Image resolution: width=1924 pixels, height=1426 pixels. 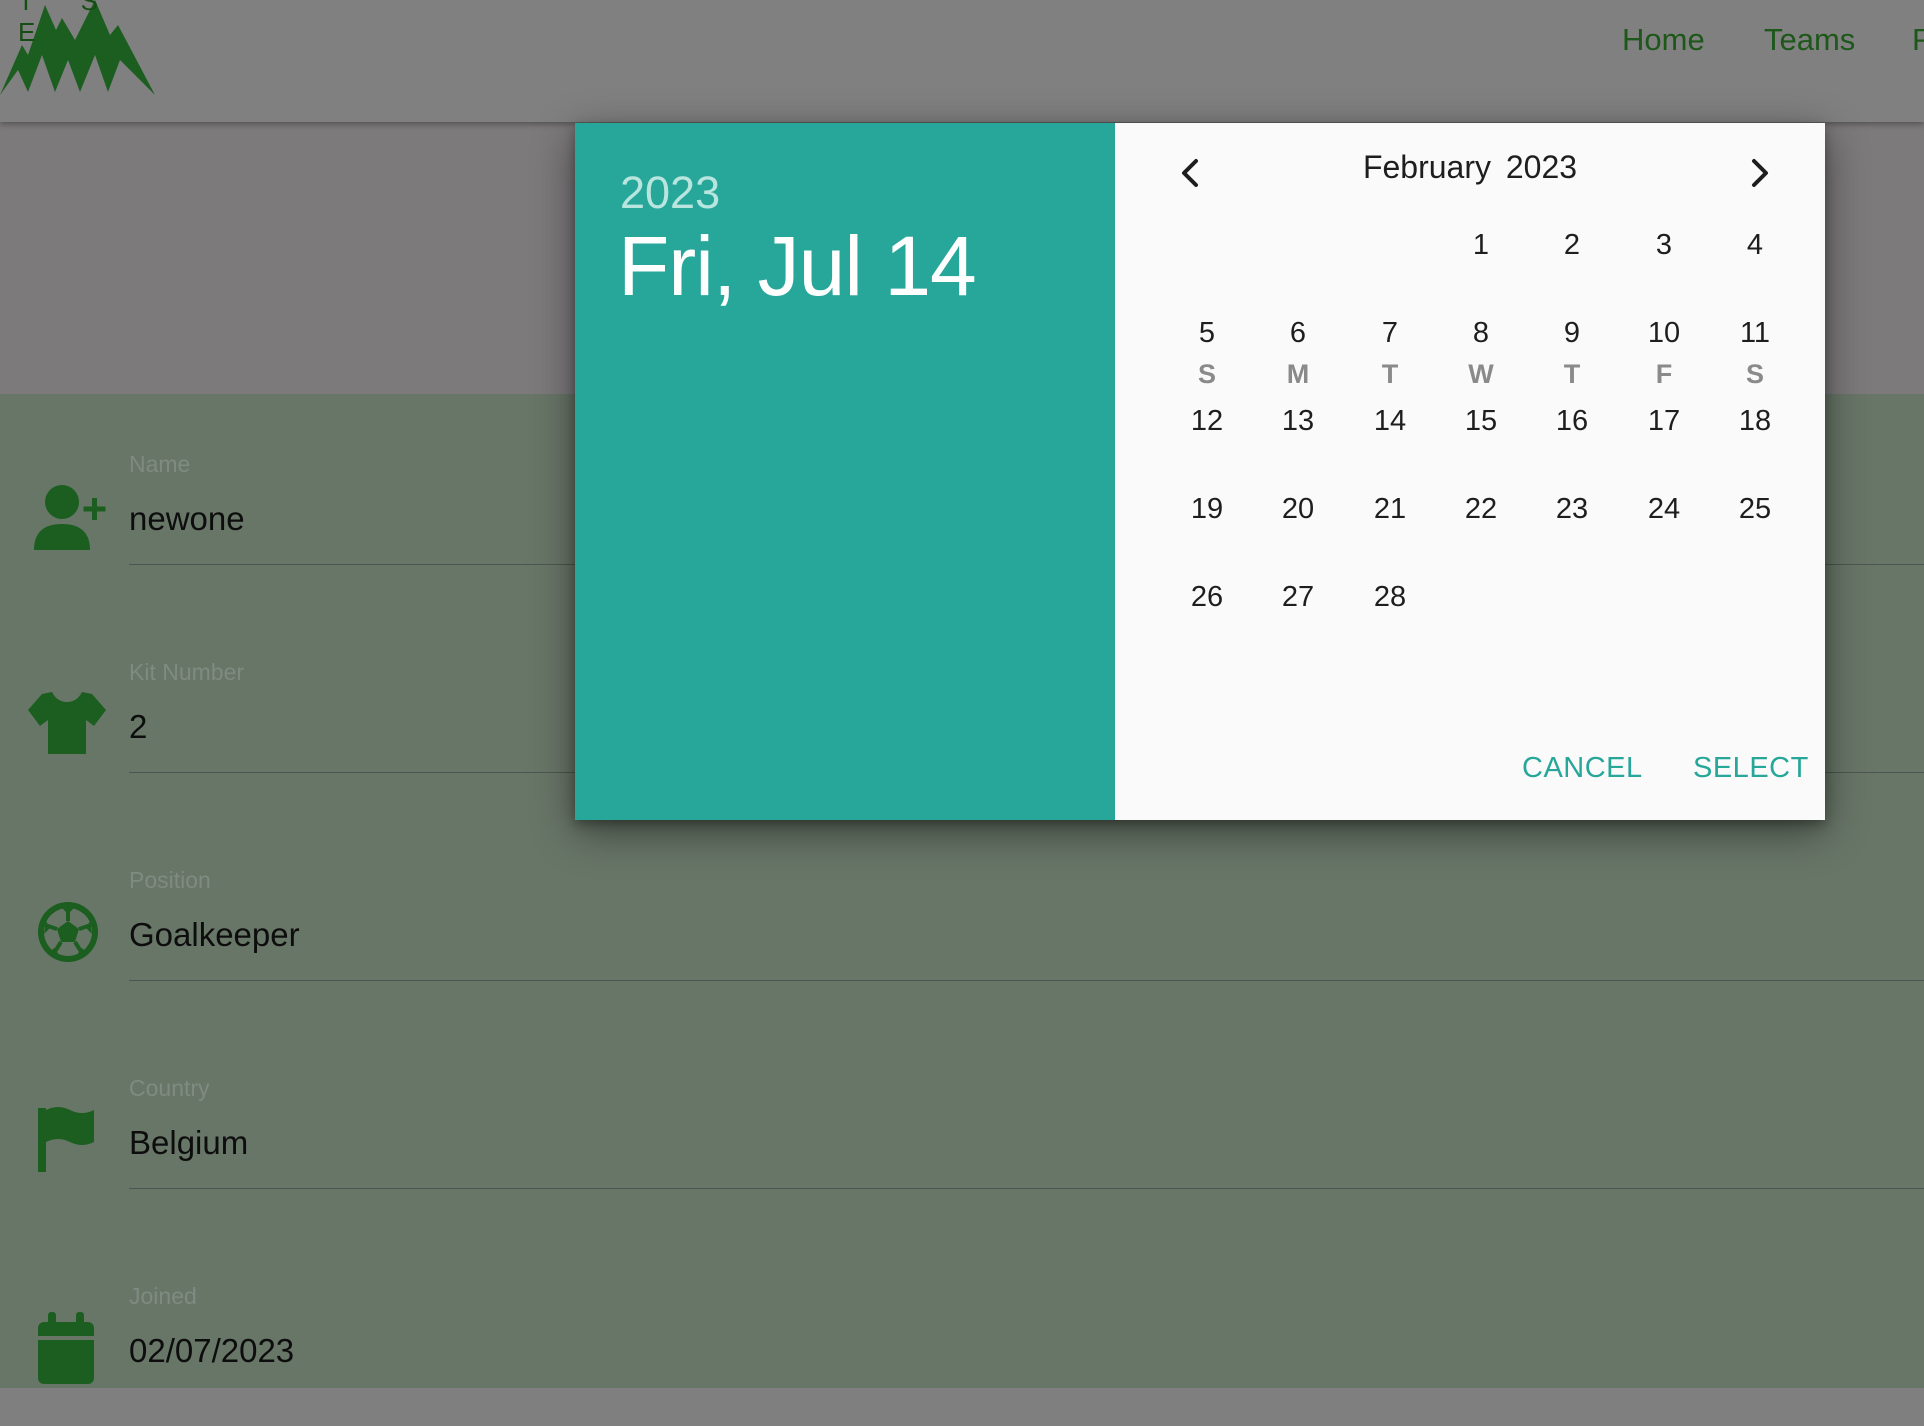 I want to click on weekday-label: F, so click(x=1664, y=374).